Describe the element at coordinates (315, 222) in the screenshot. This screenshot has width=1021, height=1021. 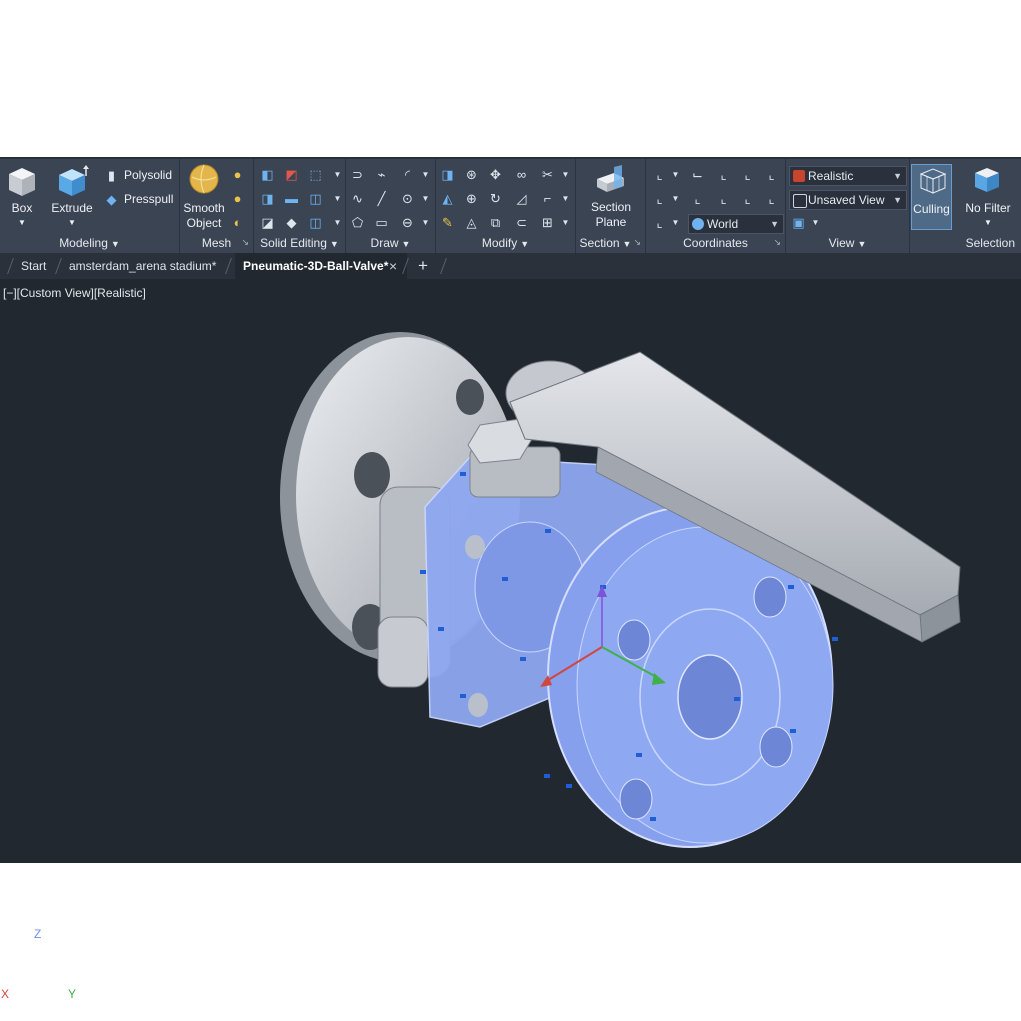
I see `shell-icon: ◫` at that location.